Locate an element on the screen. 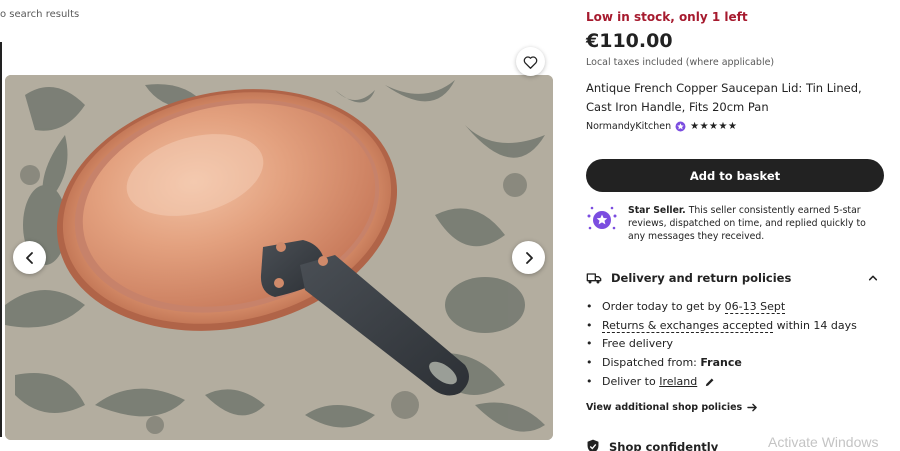 This screenshot has height=451, width=900. policy-order-prefix: Order today to get by is located at coordinates (662, 306).